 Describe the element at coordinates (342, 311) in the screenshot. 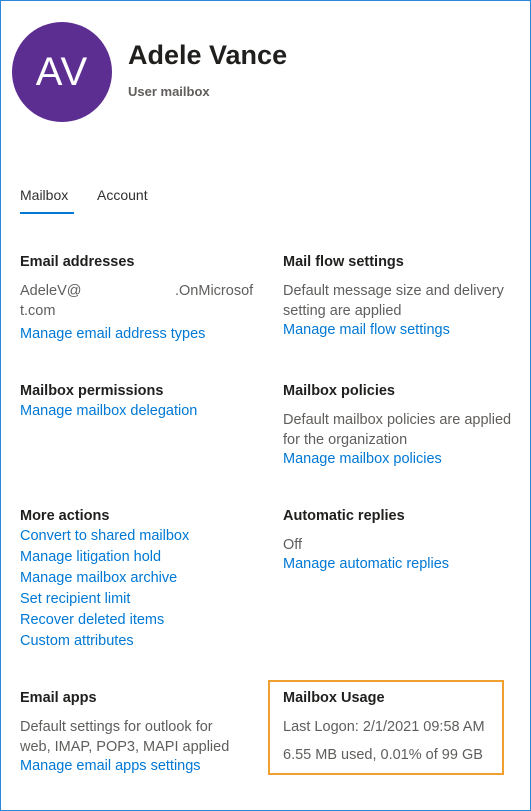

I see `mail-flow-desc-line2: setting are applied` at that location.